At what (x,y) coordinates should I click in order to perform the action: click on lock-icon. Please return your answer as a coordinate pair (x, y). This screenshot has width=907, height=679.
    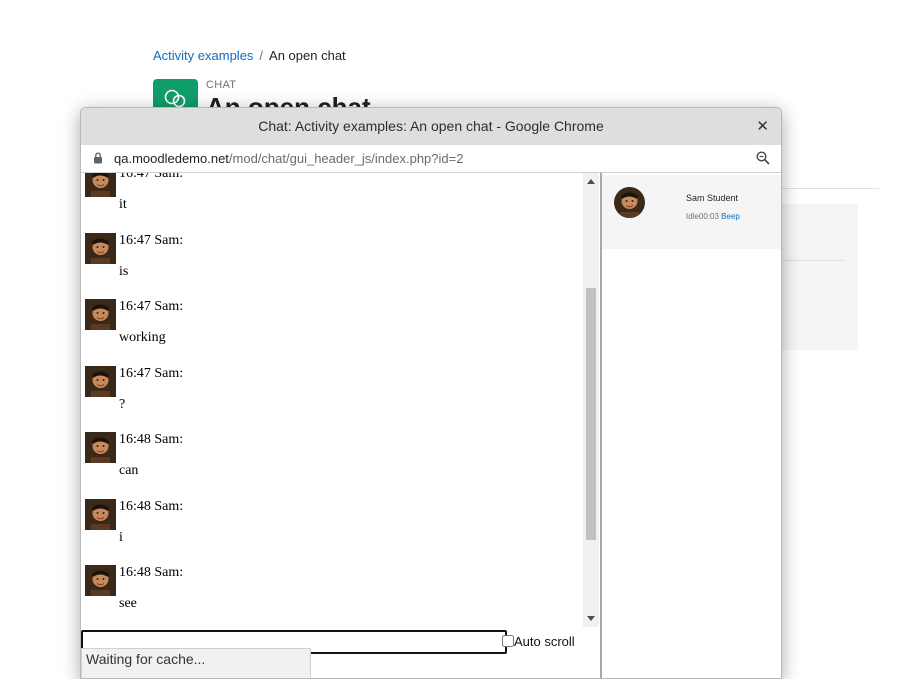
    Looking at the image, I should click on (98, 159).